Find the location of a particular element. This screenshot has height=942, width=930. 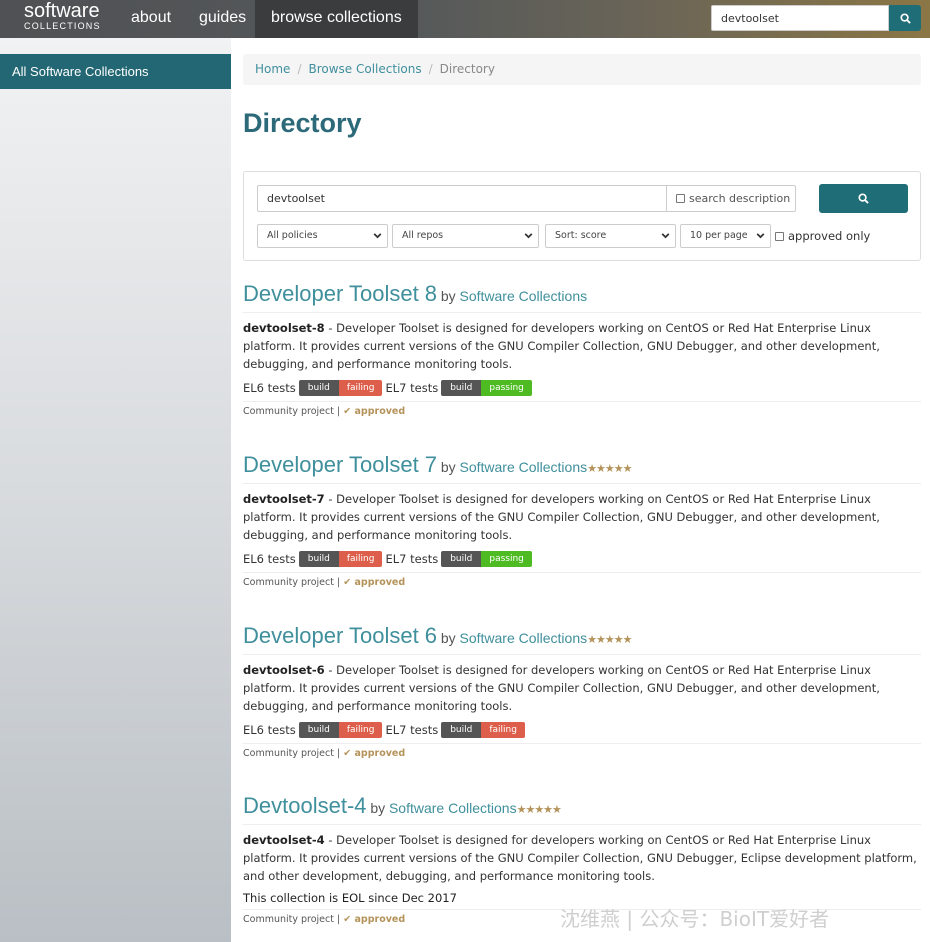

nav-browse-collections-link: browse collections is located at coordinates (336, 19).